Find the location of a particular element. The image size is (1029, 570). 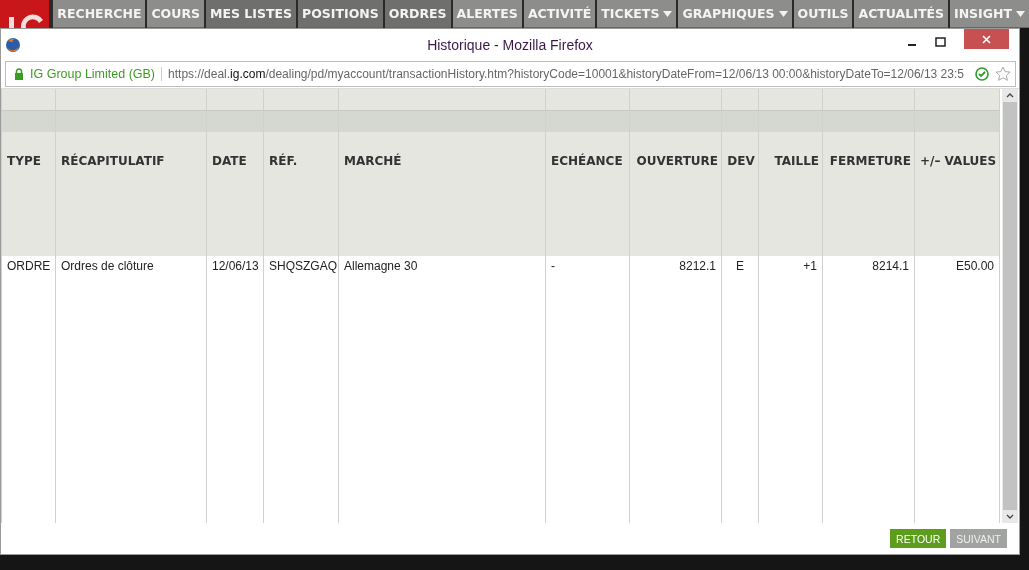

table-cell: E50.00 is located at coordinates (957, 267).